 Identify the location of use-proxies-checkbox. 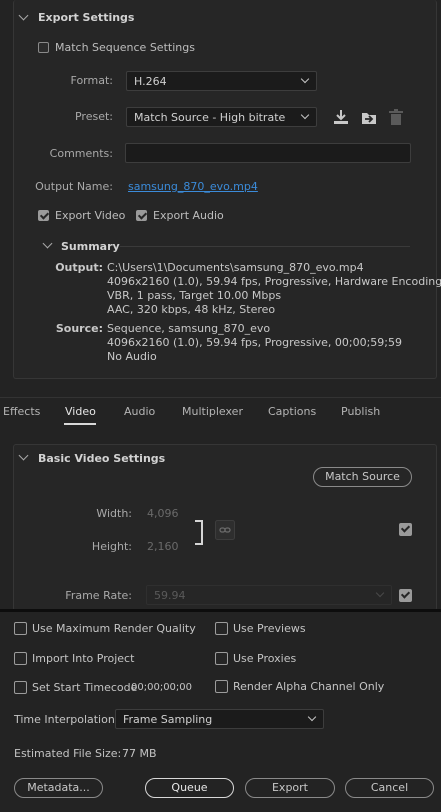
(221, 658).